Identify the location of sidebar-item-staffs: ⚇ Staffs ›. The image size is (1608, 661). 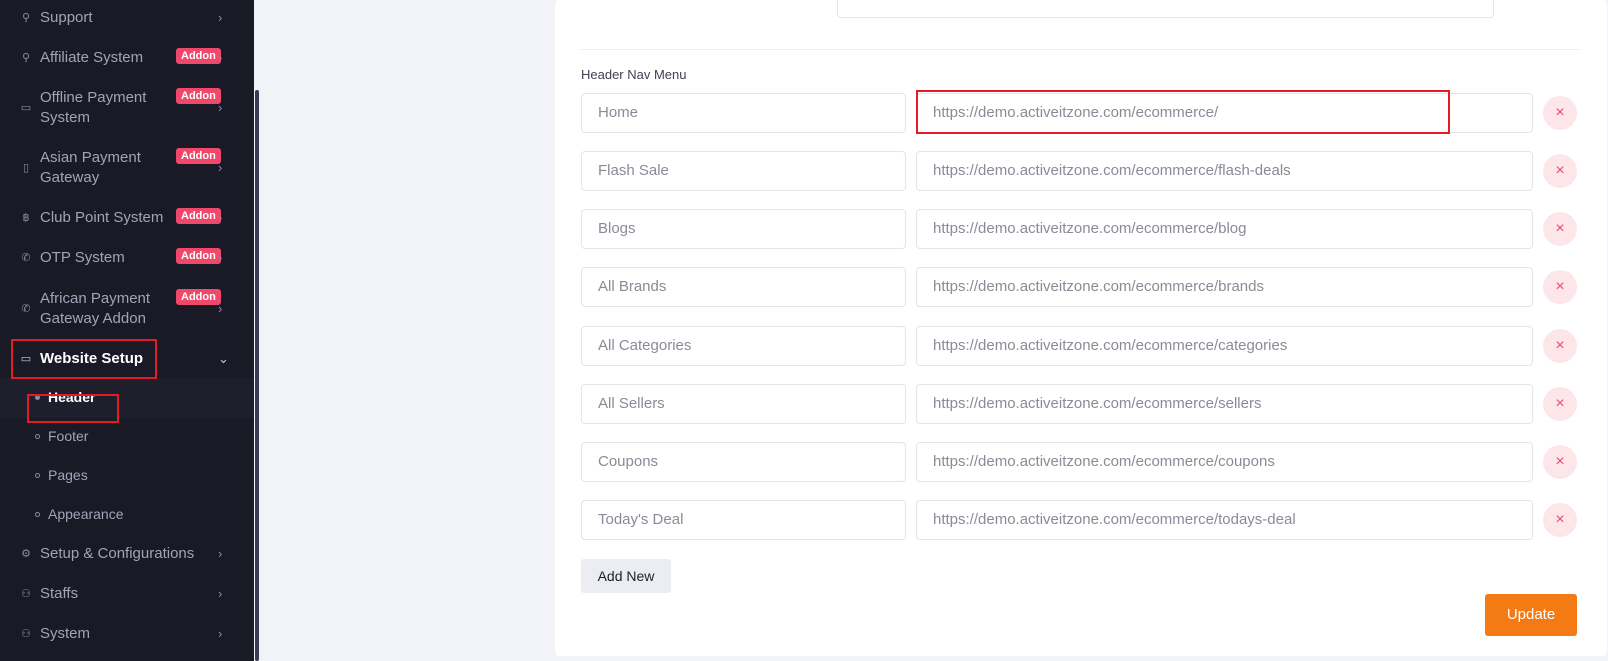
(127, 594).